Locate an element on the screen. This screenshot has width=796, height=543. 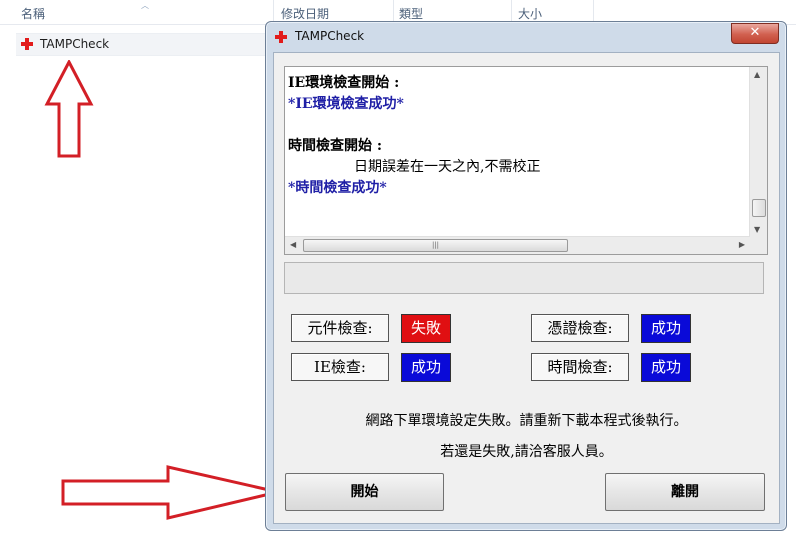
ie-check-result: 成功 is located at coordinates (426, 367).